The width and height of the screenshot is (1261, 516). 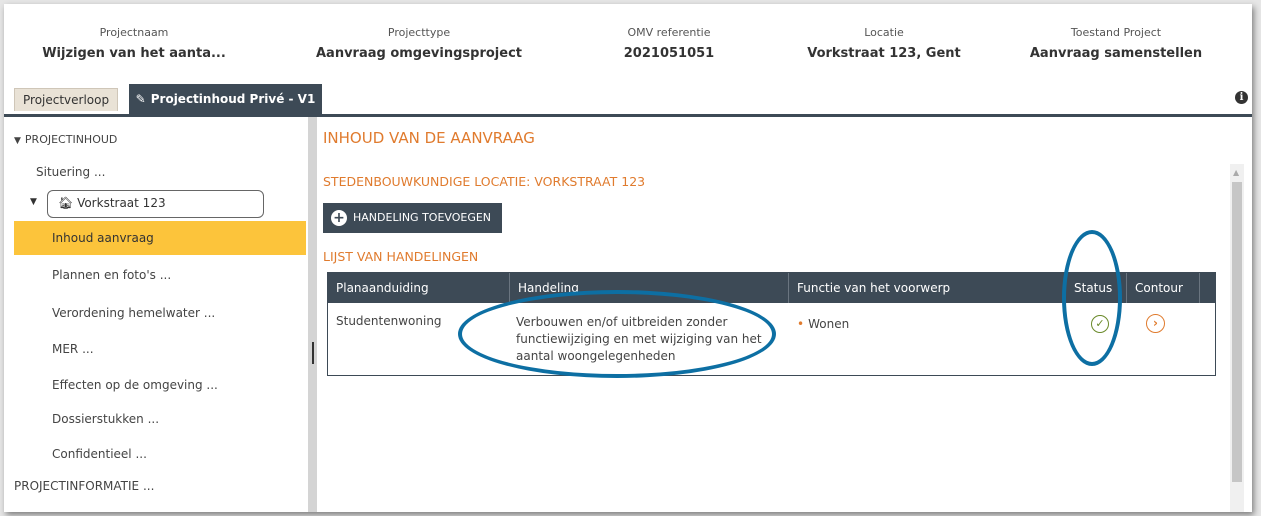 What do you see at coordinates (339, 218) in the screenshot?
I see `plus-circle-icon: +` at bounding box center [339, 218].